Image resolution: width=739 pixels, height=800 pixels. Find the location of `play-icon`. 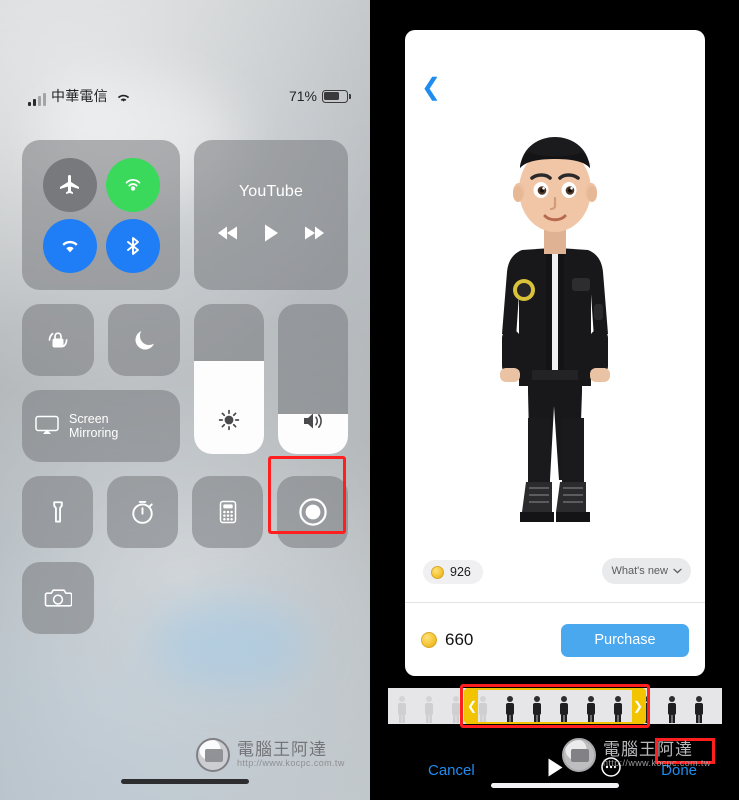

play-icon is located at coordinates (271, 235).